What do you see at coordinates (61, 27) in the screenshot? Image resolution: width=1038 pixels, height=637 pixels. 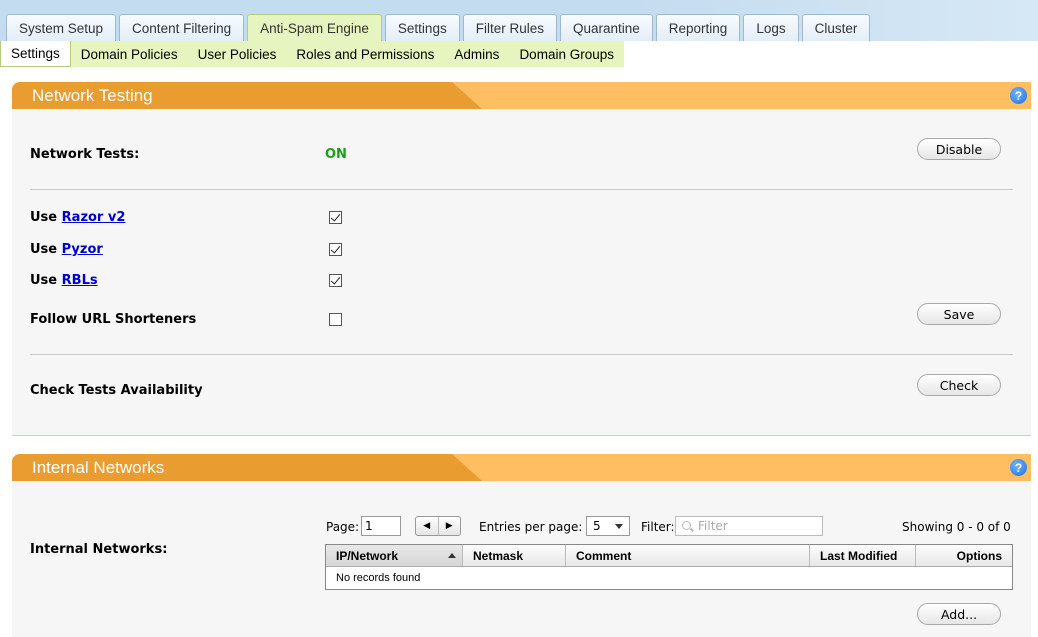 I see `tab-system-setup: System Setup` at bounding box center [61, 27].